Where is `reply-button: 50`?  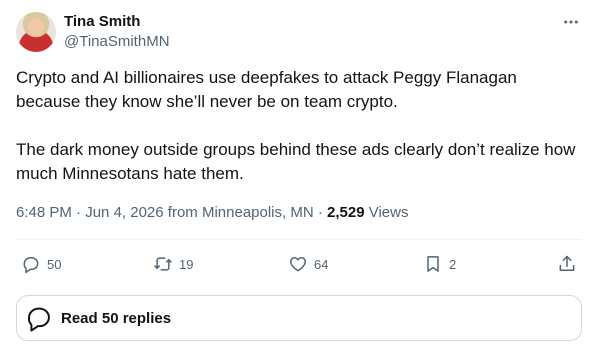 reply-button: 50 is located at coordinates (41, 264).